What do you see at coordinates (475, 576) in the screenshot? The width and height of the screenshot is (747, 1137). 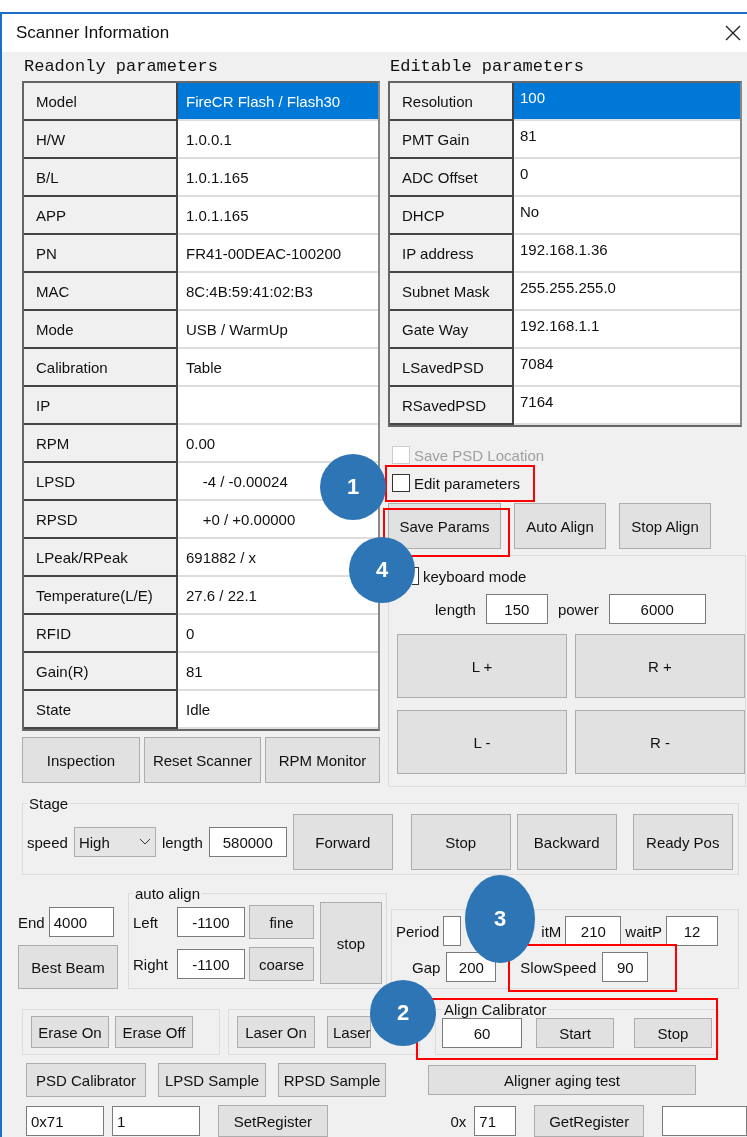 I see `checkbox-label: keyboard mode` at bounding box center [475, 576].